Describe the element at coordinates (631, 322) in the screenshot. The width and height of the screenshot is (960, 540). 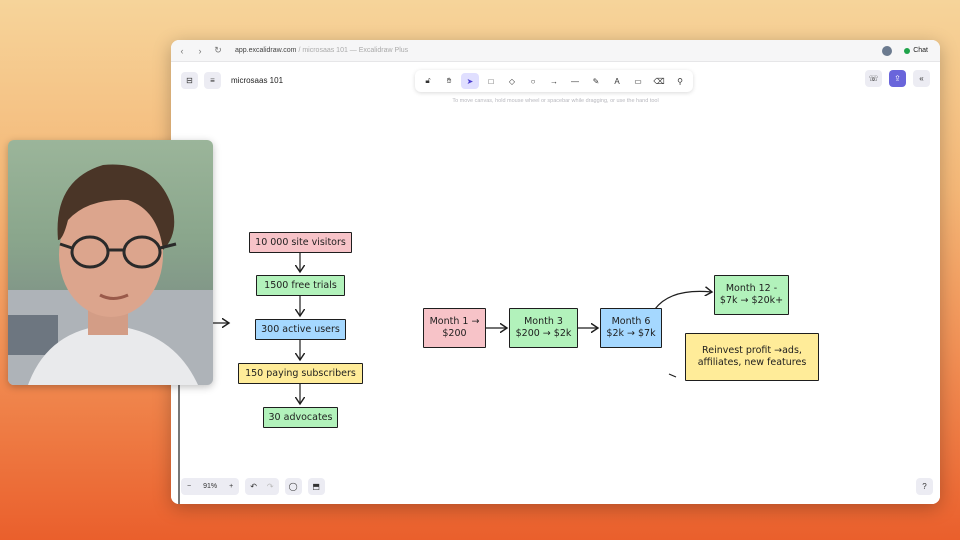
I see `timeline-line-1: Month 6` at that location.